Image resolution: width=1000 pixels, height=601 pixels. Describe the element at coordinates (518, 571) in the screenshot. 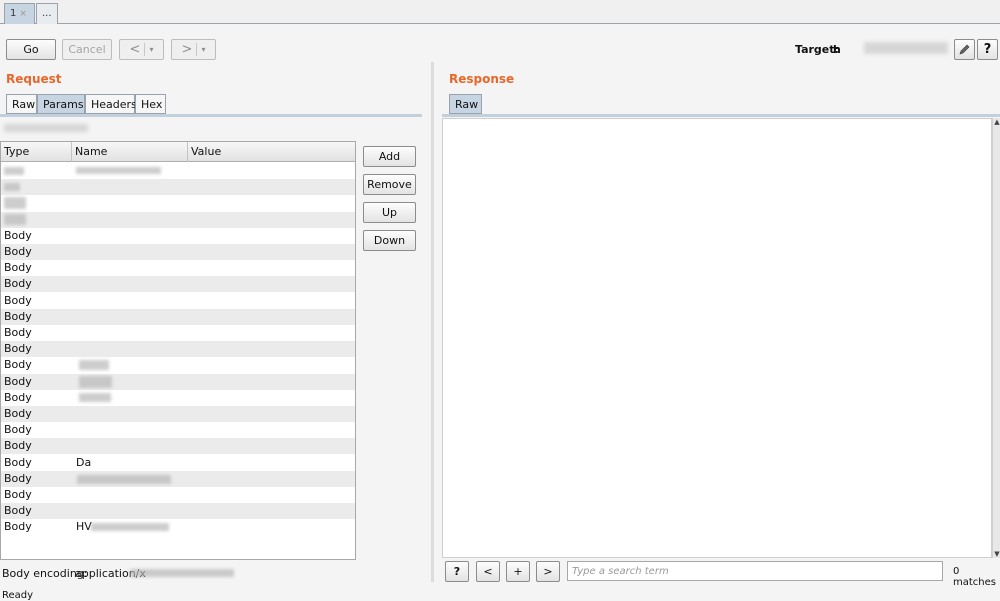

I see `add-search-button: +` at that location.